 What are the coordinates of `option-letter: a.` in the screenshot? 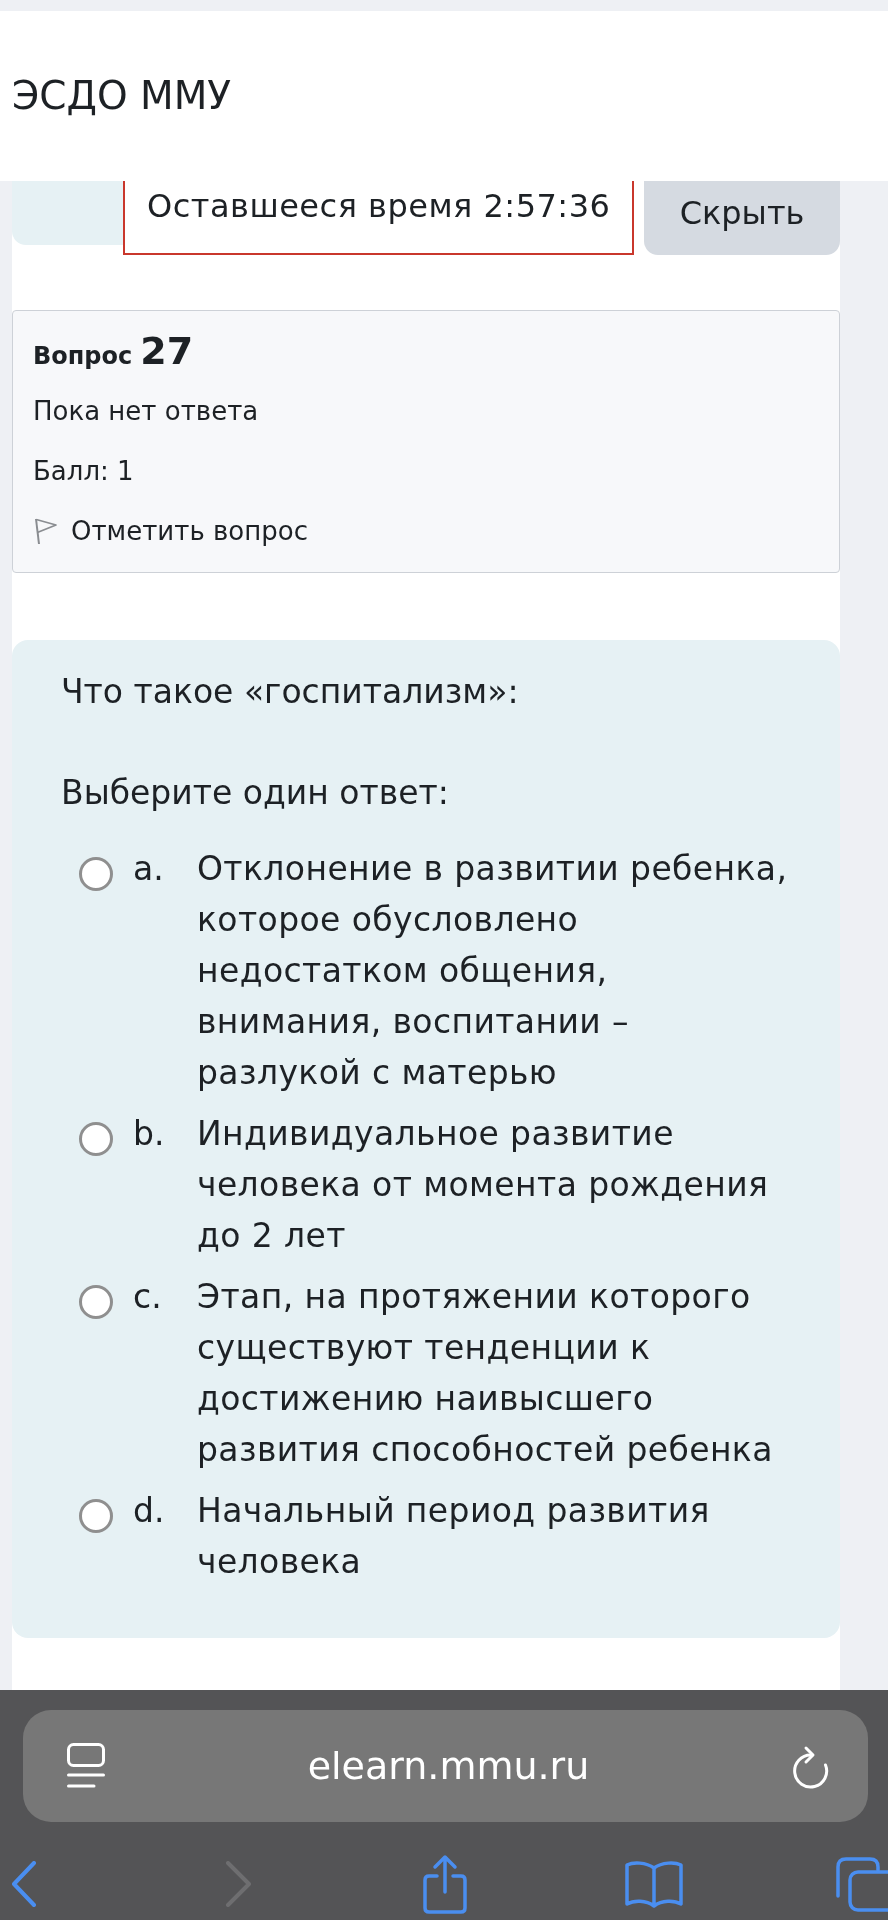 It's located at (149, 869).